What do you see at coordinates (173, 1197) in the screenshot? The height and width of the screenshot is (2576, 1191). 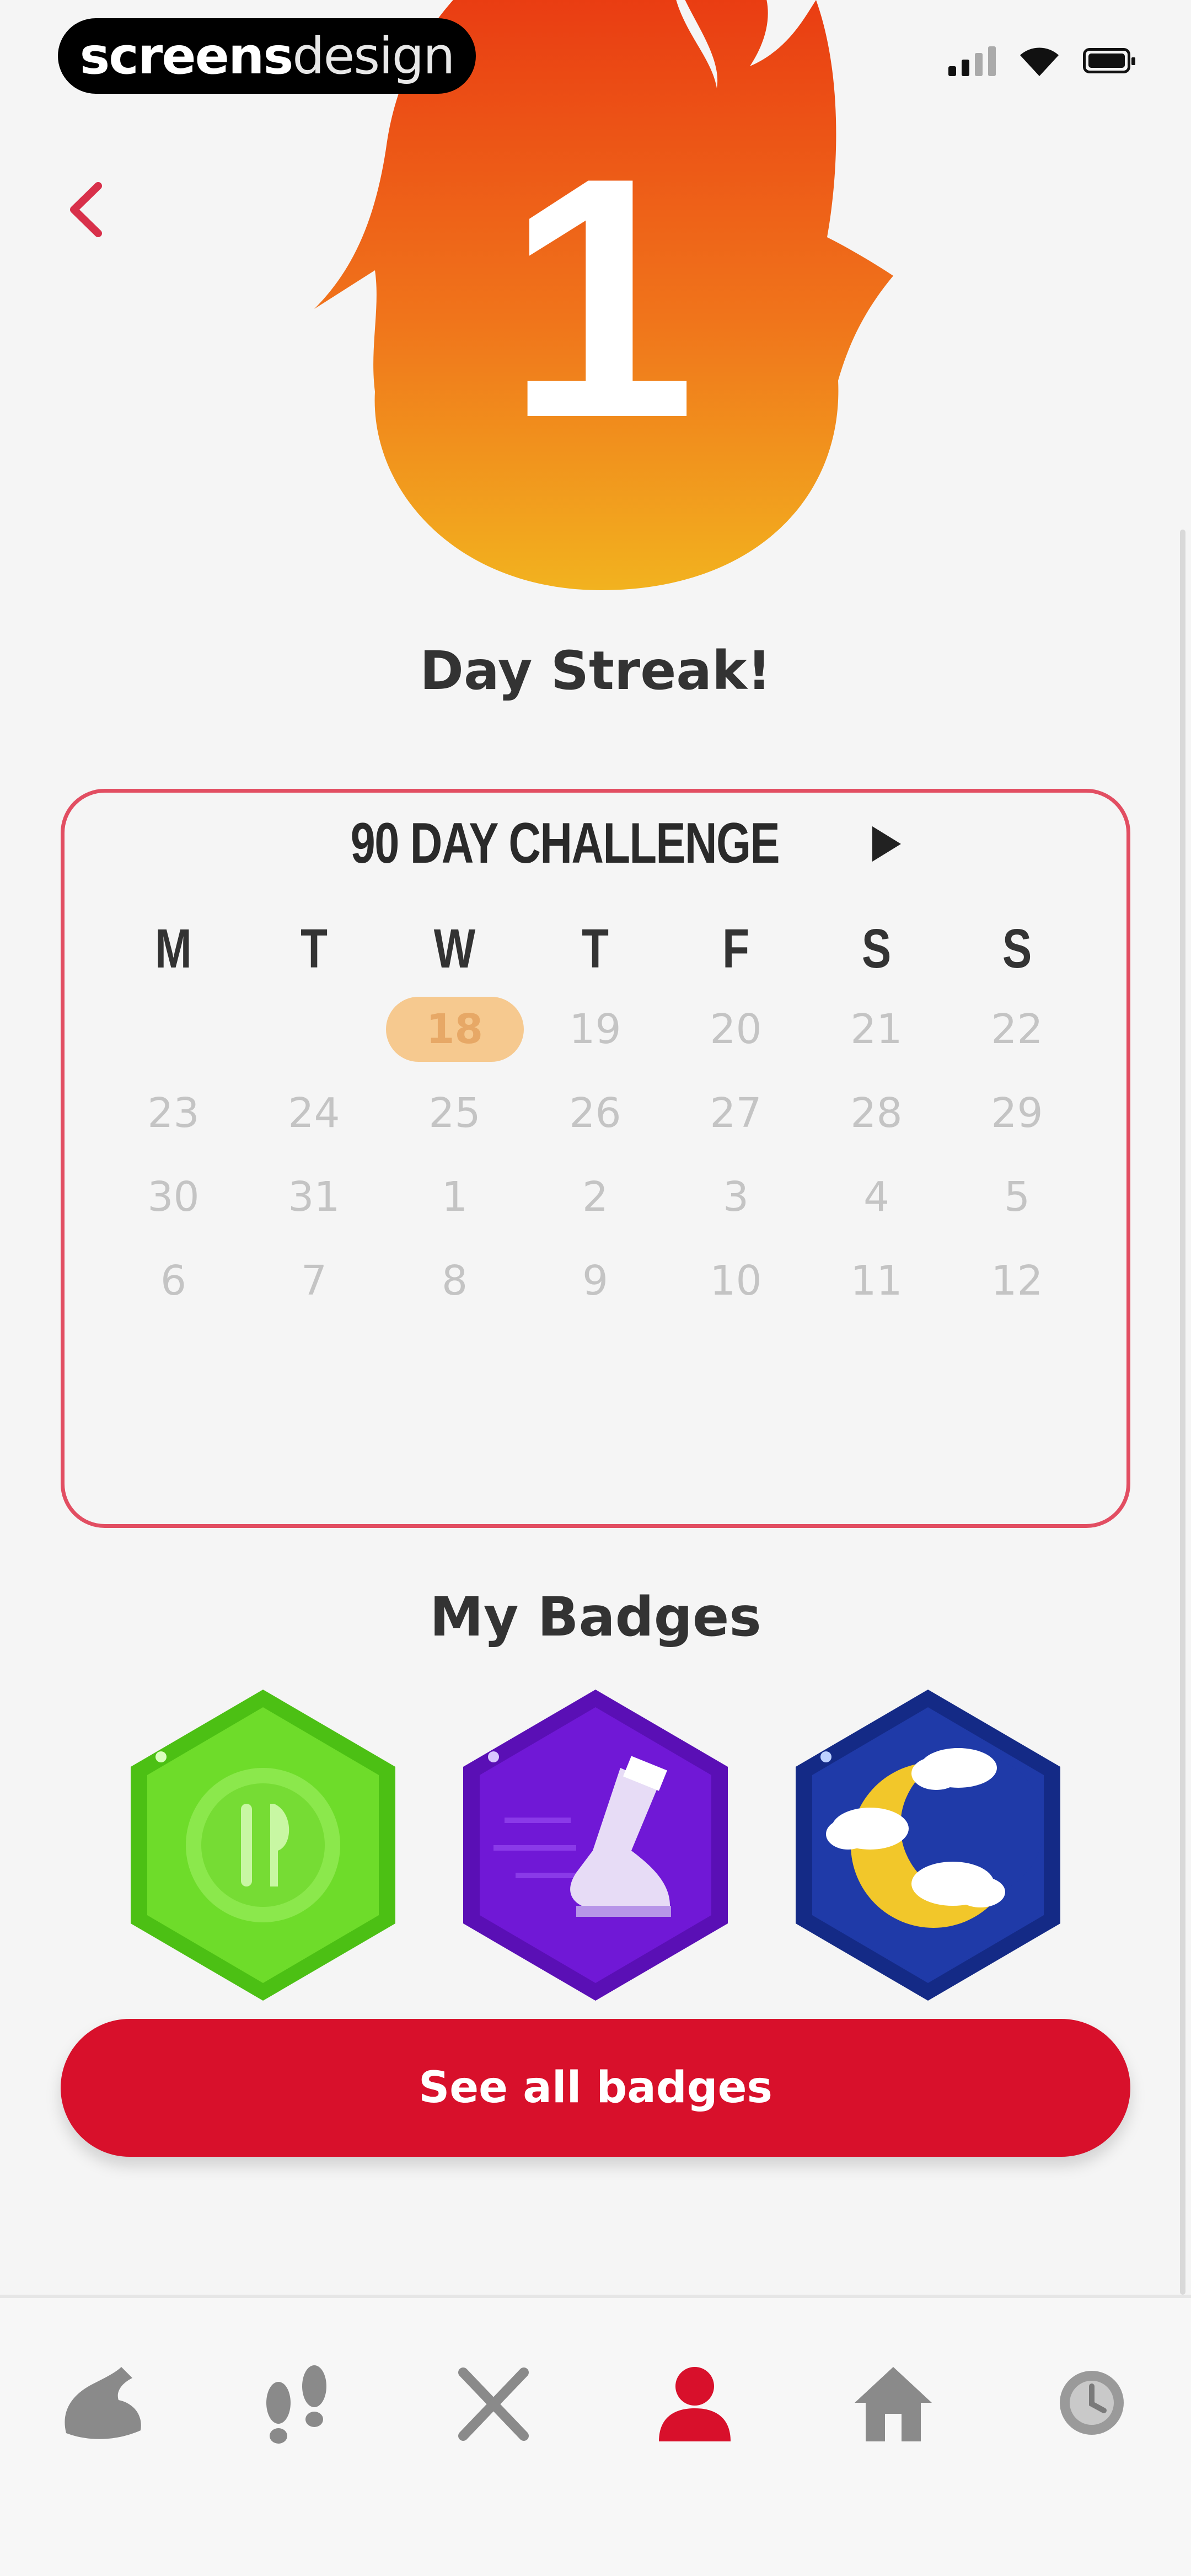 I see `calendar-day: 30` at bounding box center [173, 1197].